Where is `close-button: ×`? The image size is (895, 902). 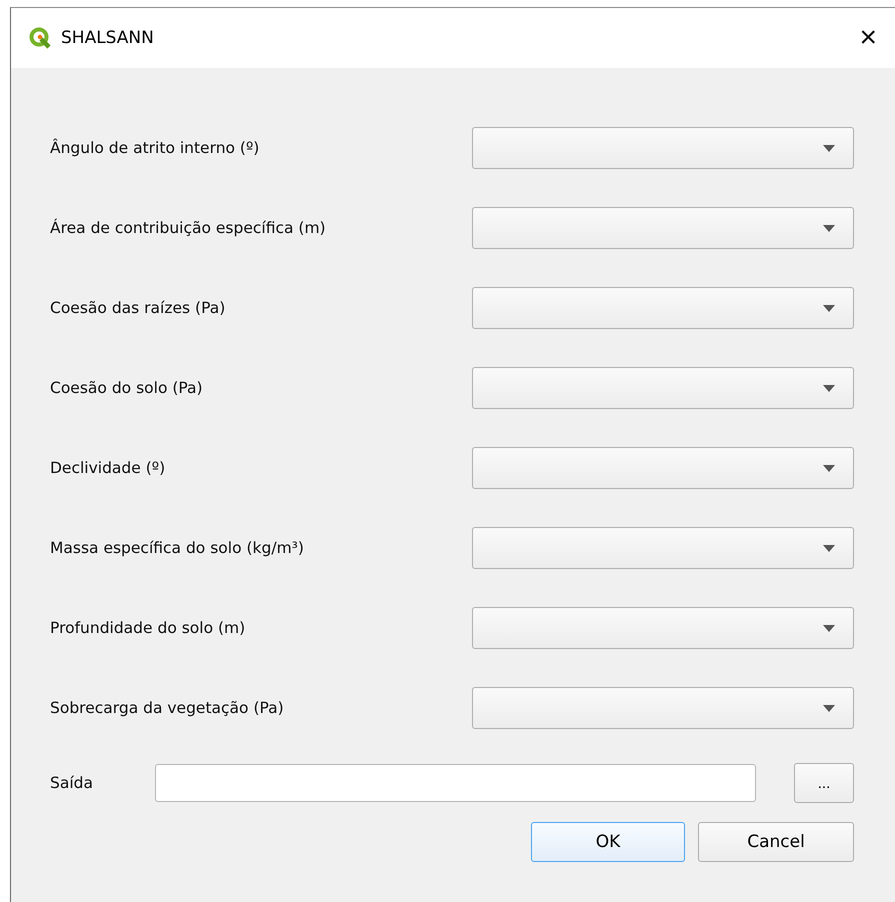
close-button: × is located at coordinates (868, 38).